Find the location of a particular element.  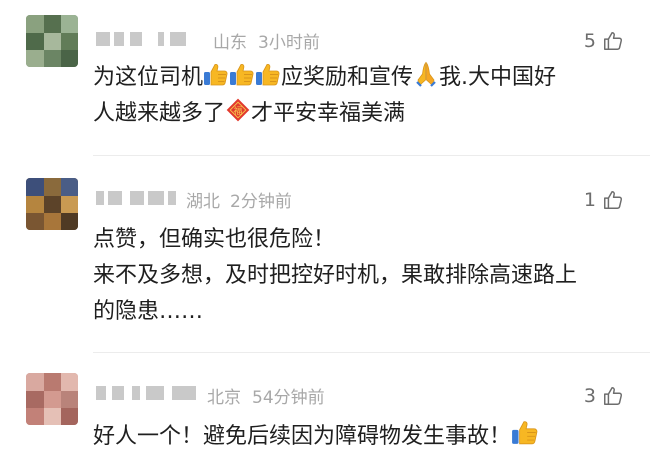

like-count: 3 is located at coordinates (589, 396).